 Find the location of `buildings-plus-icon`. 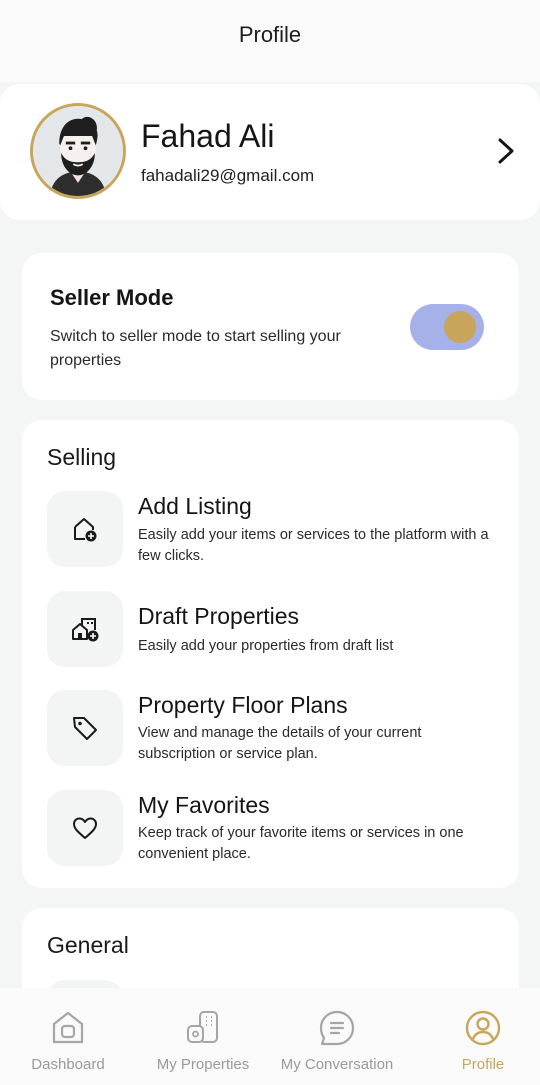

buildings-plus-icon is located at coordinates (85, 630).